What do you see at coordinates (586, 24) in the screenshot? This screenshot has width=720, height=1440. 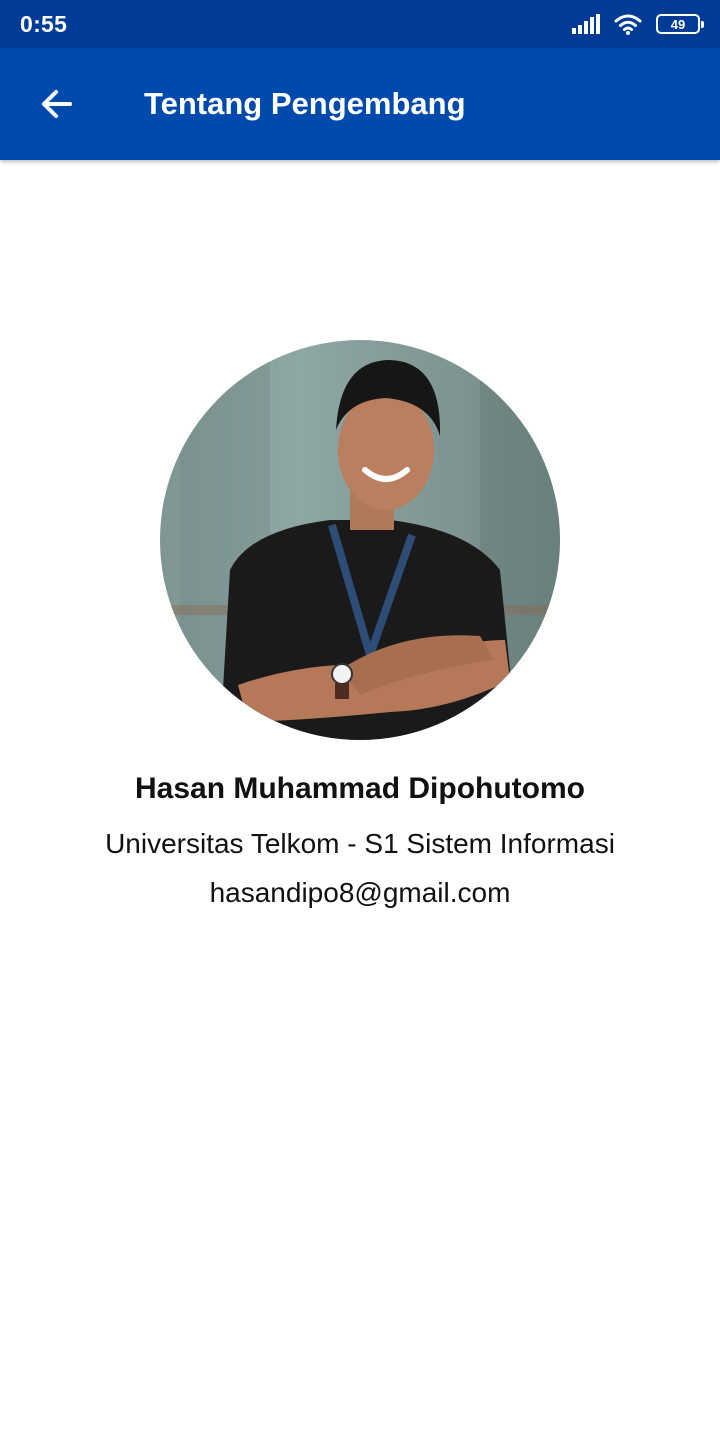 I see `signal-icon` at bounding box center [586, 24].